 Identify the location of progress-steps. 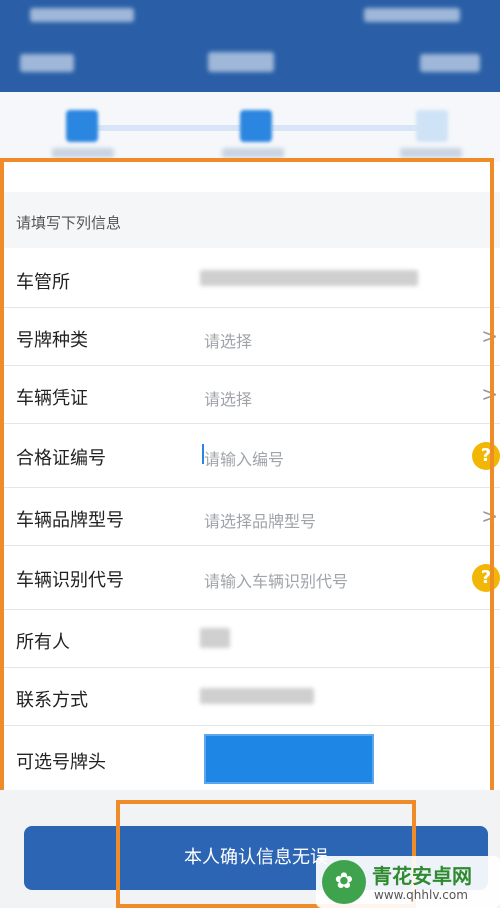
(250, 127).